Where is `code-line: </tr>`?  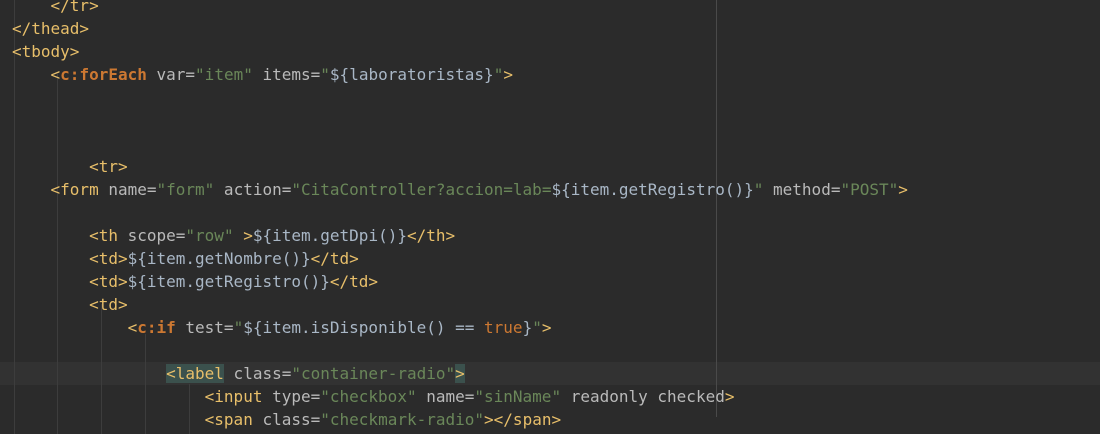 code-line: </tr> is located at coordinates (55, 8).